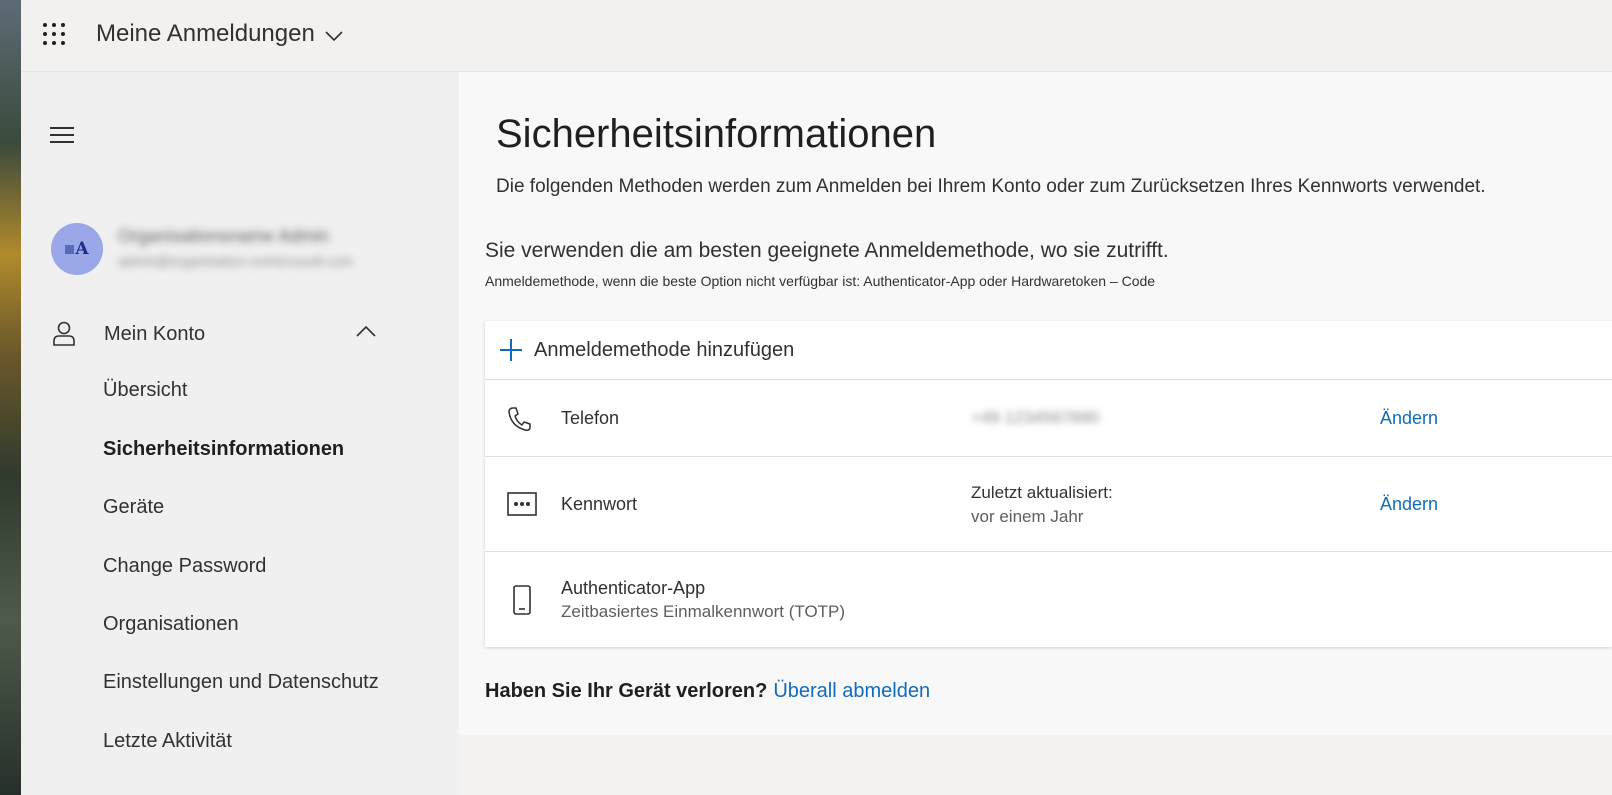  Describe the element at coordinates (224, 236) in the screenshot. I see `user-name: Organisationsname Admin` at that location.